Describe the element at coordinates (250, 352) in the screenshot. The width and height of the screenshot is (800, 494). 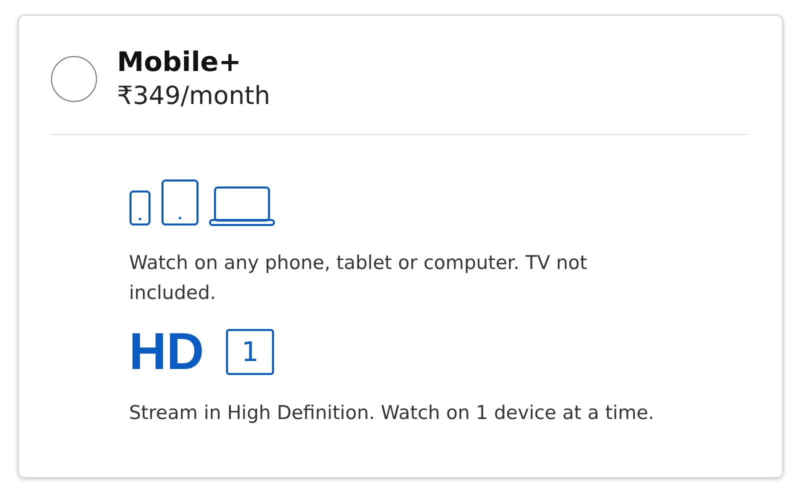
I see `device-count-badge: 1` at that location.